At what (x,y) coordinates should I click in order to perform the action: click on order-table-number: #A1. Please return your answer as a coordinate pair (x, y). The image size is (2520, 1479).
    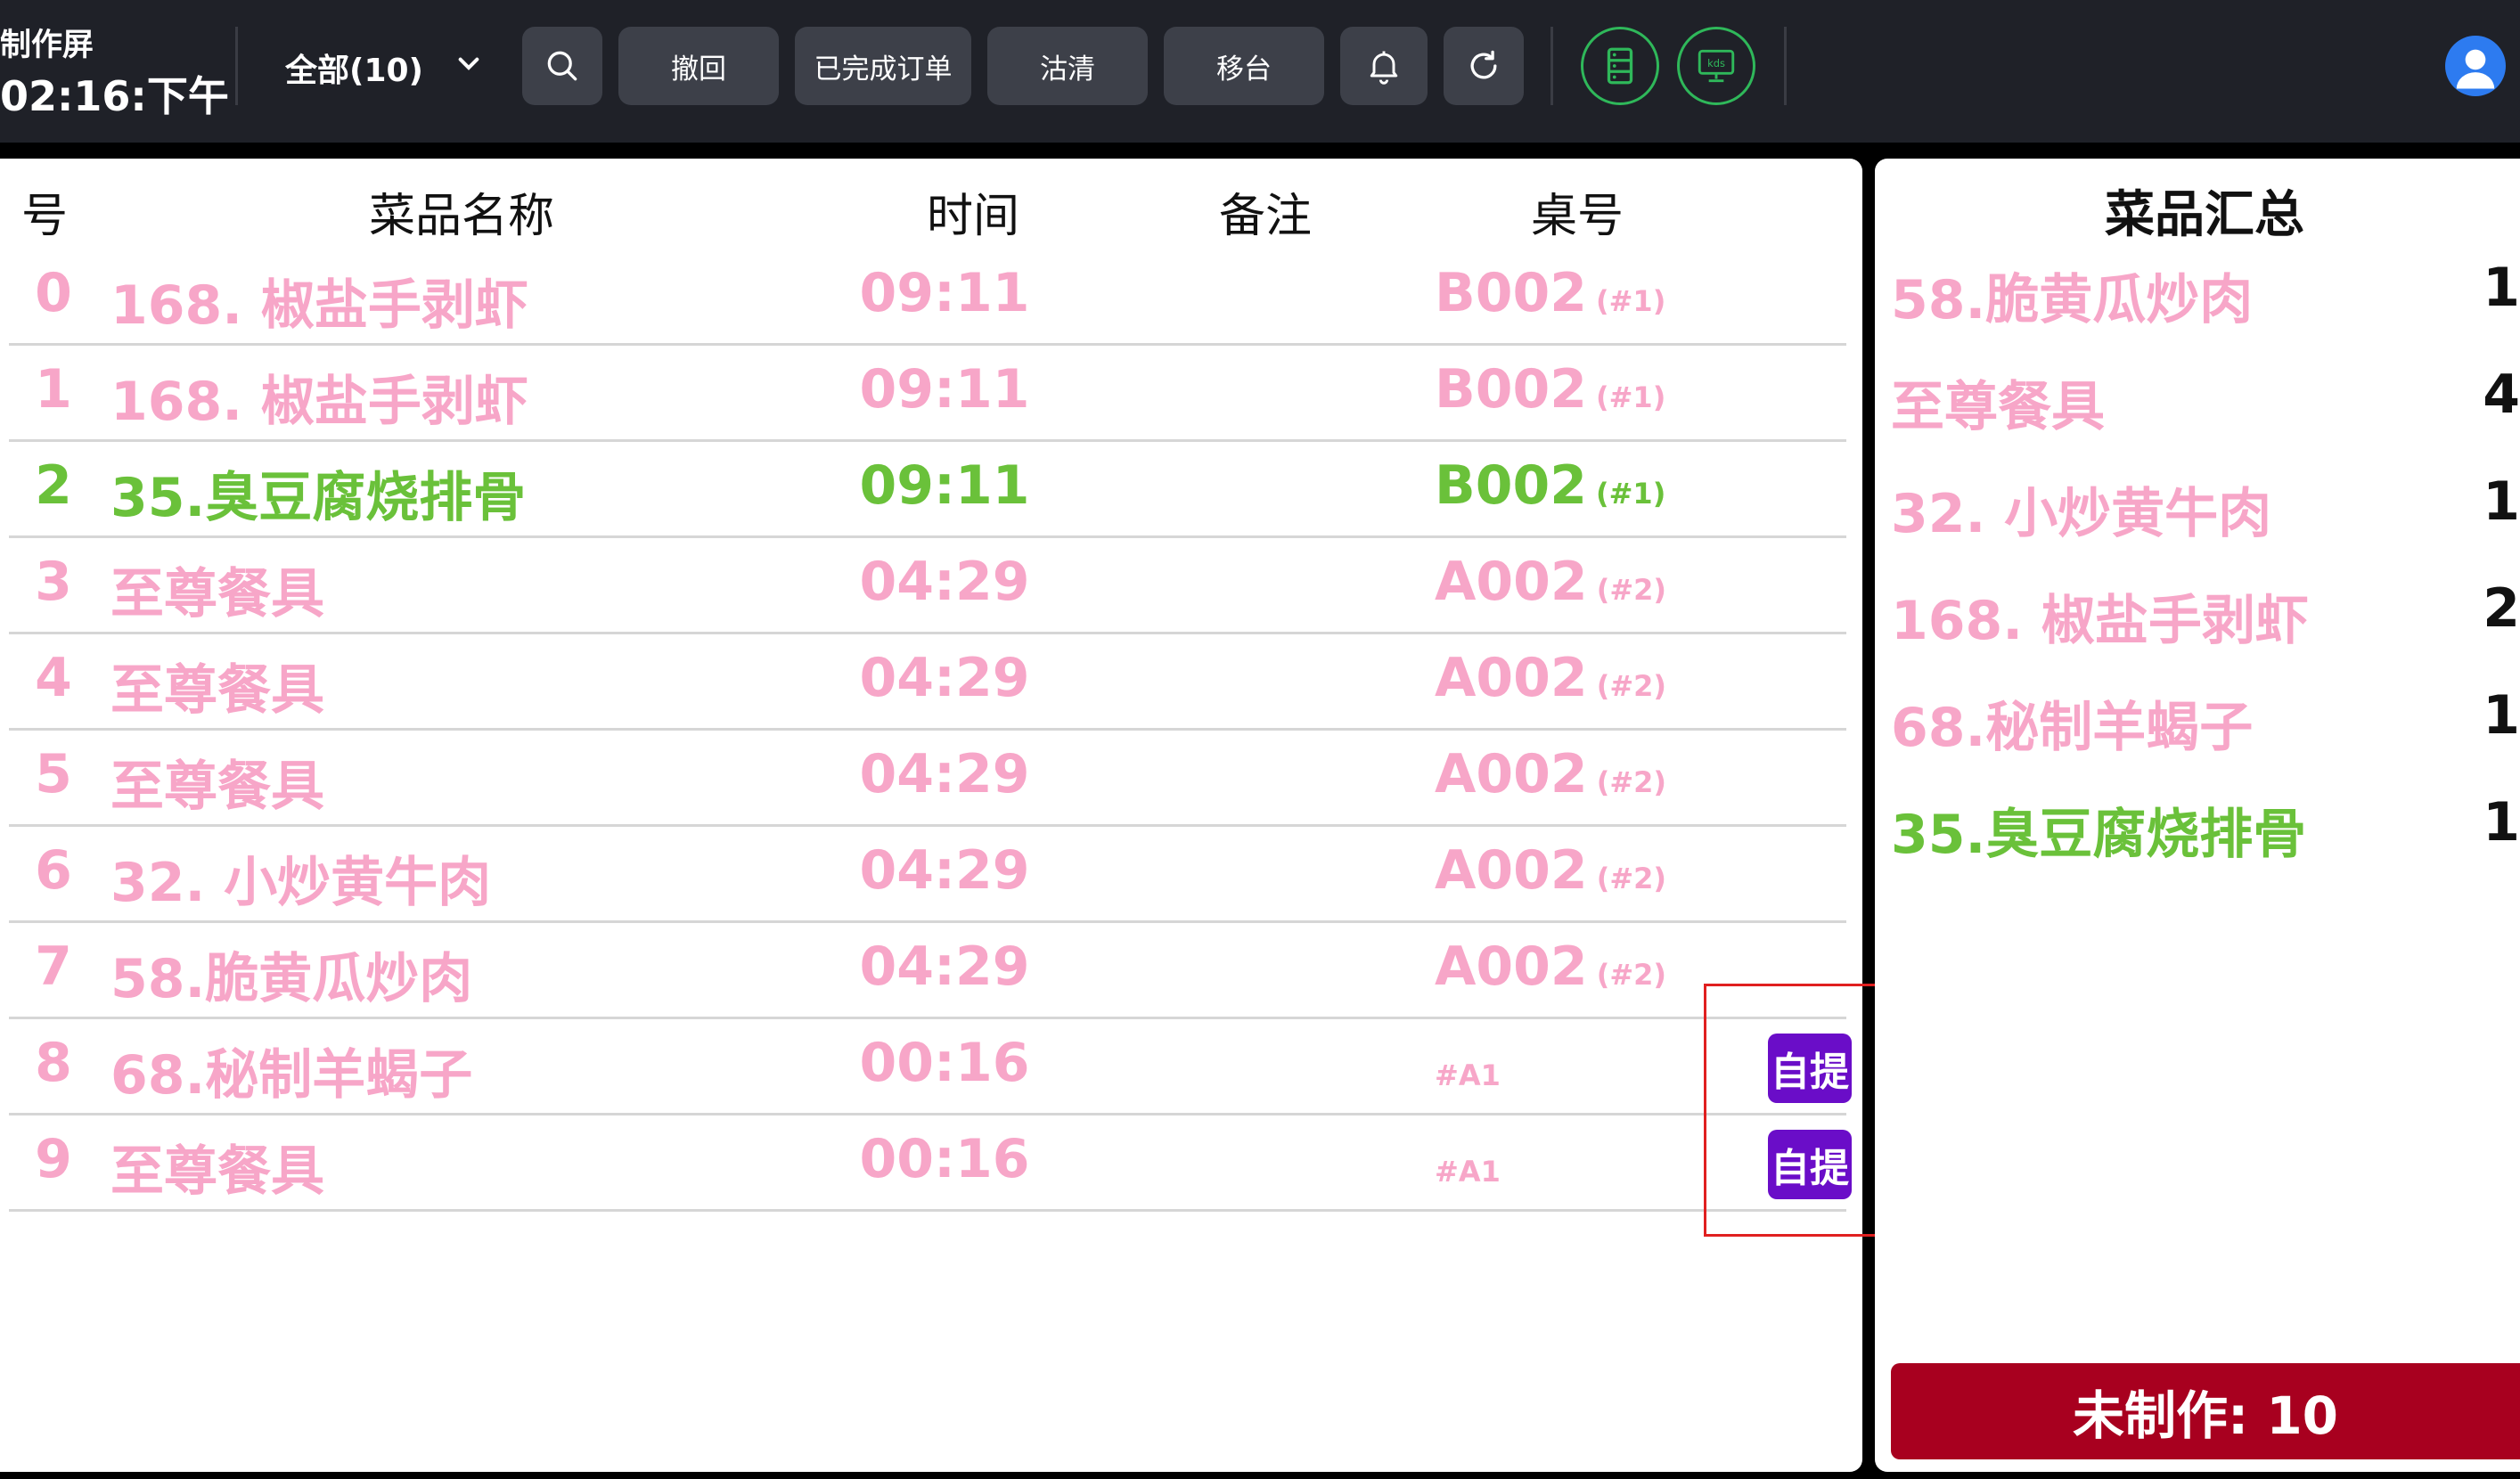
    Looking at the image, I should click on (1468, 1075).